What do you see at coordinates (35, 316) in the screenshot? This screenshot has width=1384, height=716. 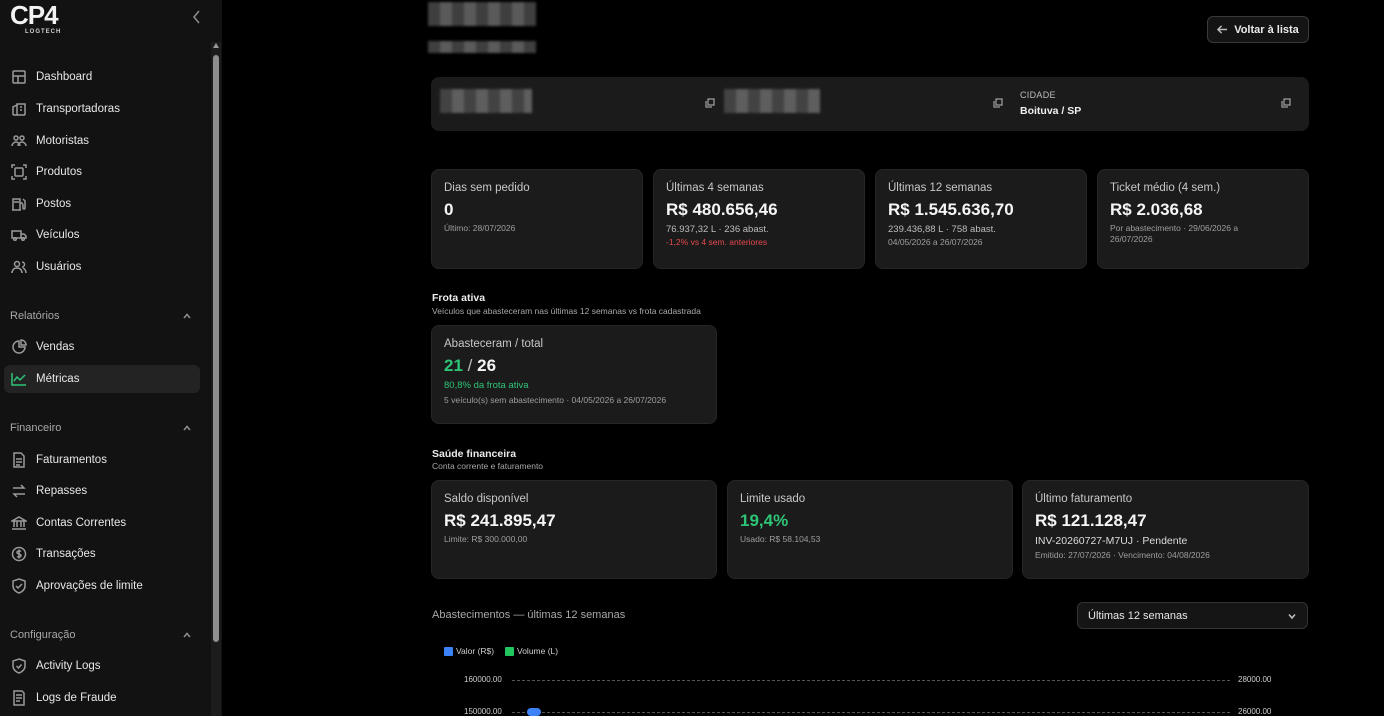 I see `section-title: Relatórios` at bounding box center [35, 316].